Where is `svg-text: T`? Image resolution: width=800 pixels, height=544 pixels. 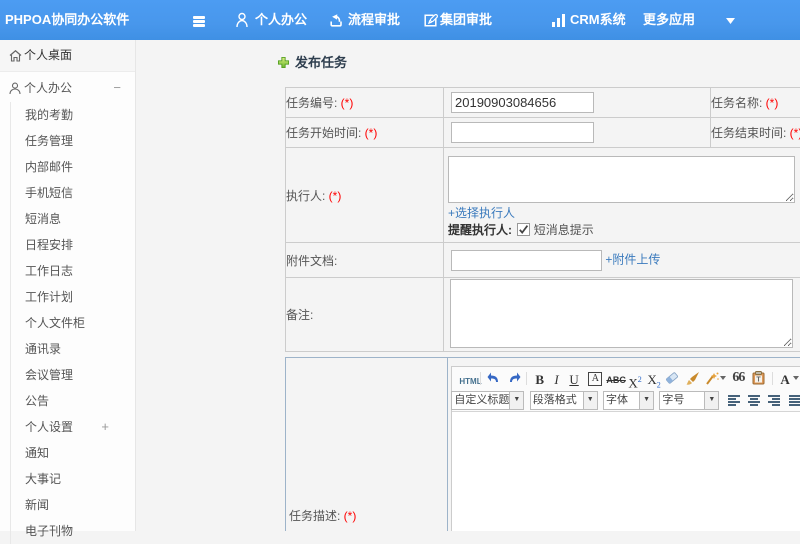
svg-text: T is located at coordinates (759, 380).